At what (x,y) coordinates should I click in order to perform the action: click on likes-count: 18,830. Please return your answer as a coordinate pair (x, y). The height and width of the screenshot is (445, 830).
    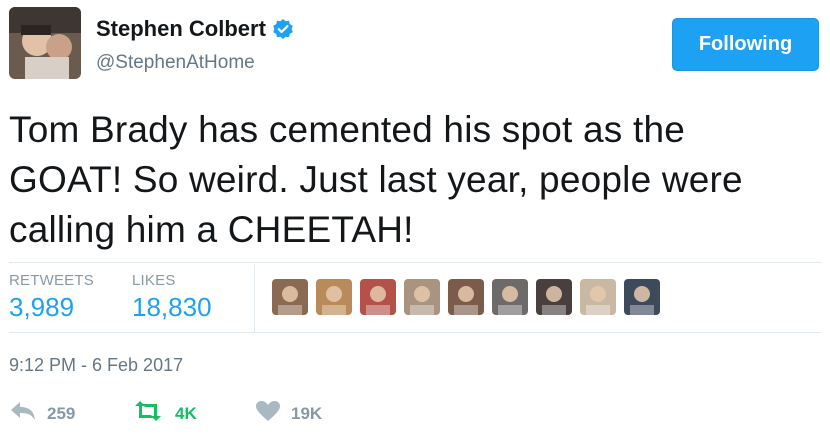
    Looking at the image, I should click on (172, 307).